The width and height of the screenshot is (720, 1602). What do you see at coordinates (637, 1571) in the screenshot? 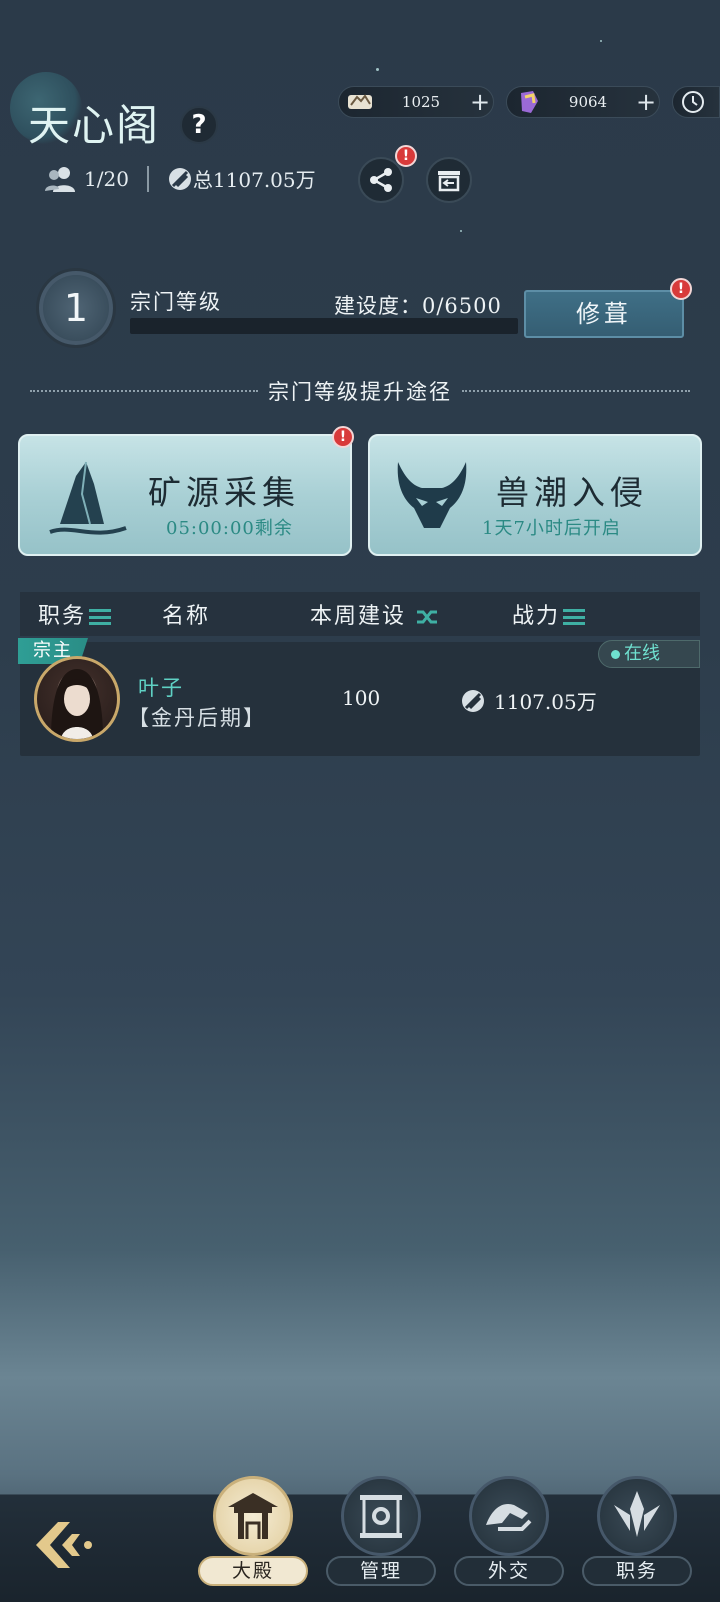
I see `tab-label: 职务` at bounding box center [637, 1571].